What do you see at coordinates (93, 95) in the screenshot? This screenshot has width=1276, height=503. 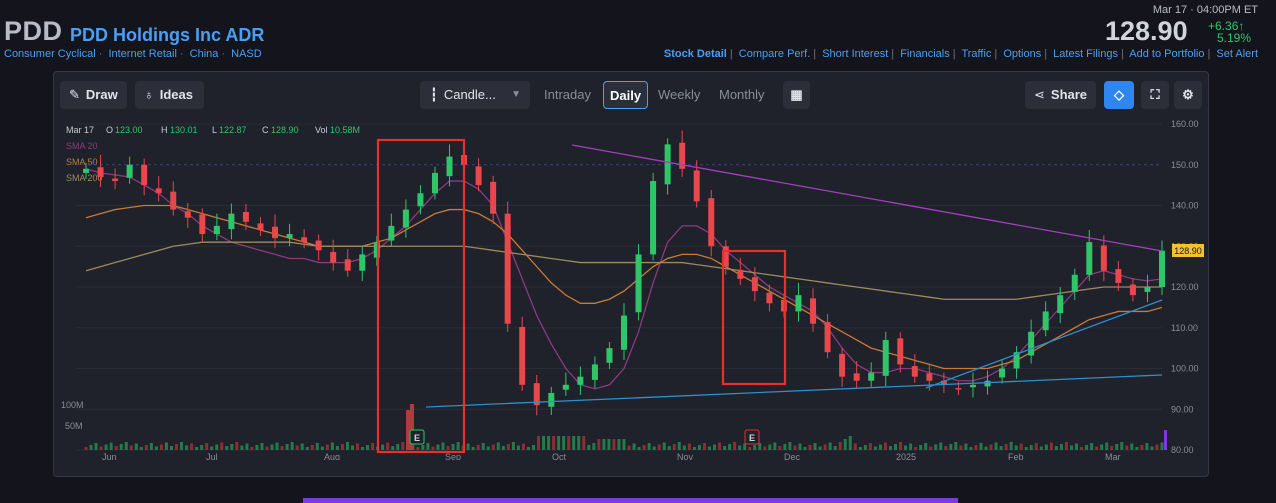 I see `draw-button: ✎ Draw` at bounding box center [93, 95].